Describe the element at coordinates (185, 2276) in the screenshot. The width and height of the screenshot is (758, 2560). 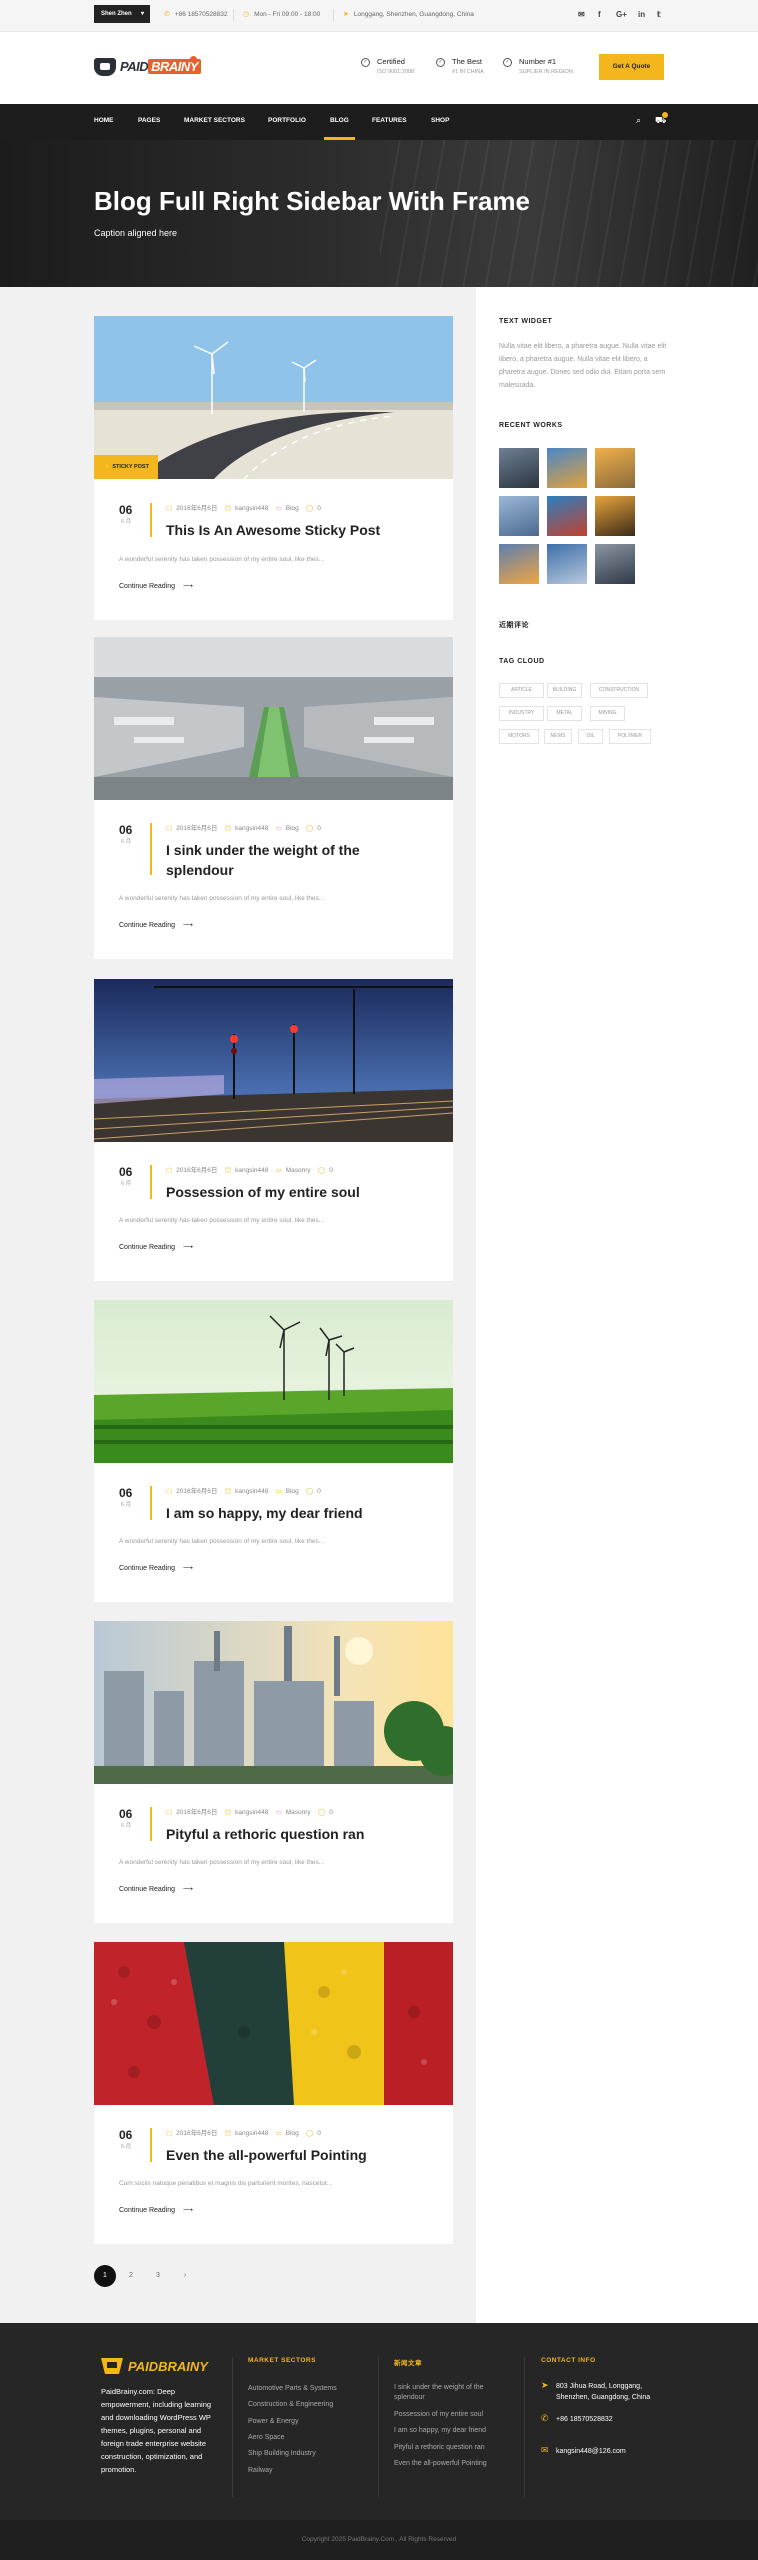
I see `next-page-button: ›` at that location.